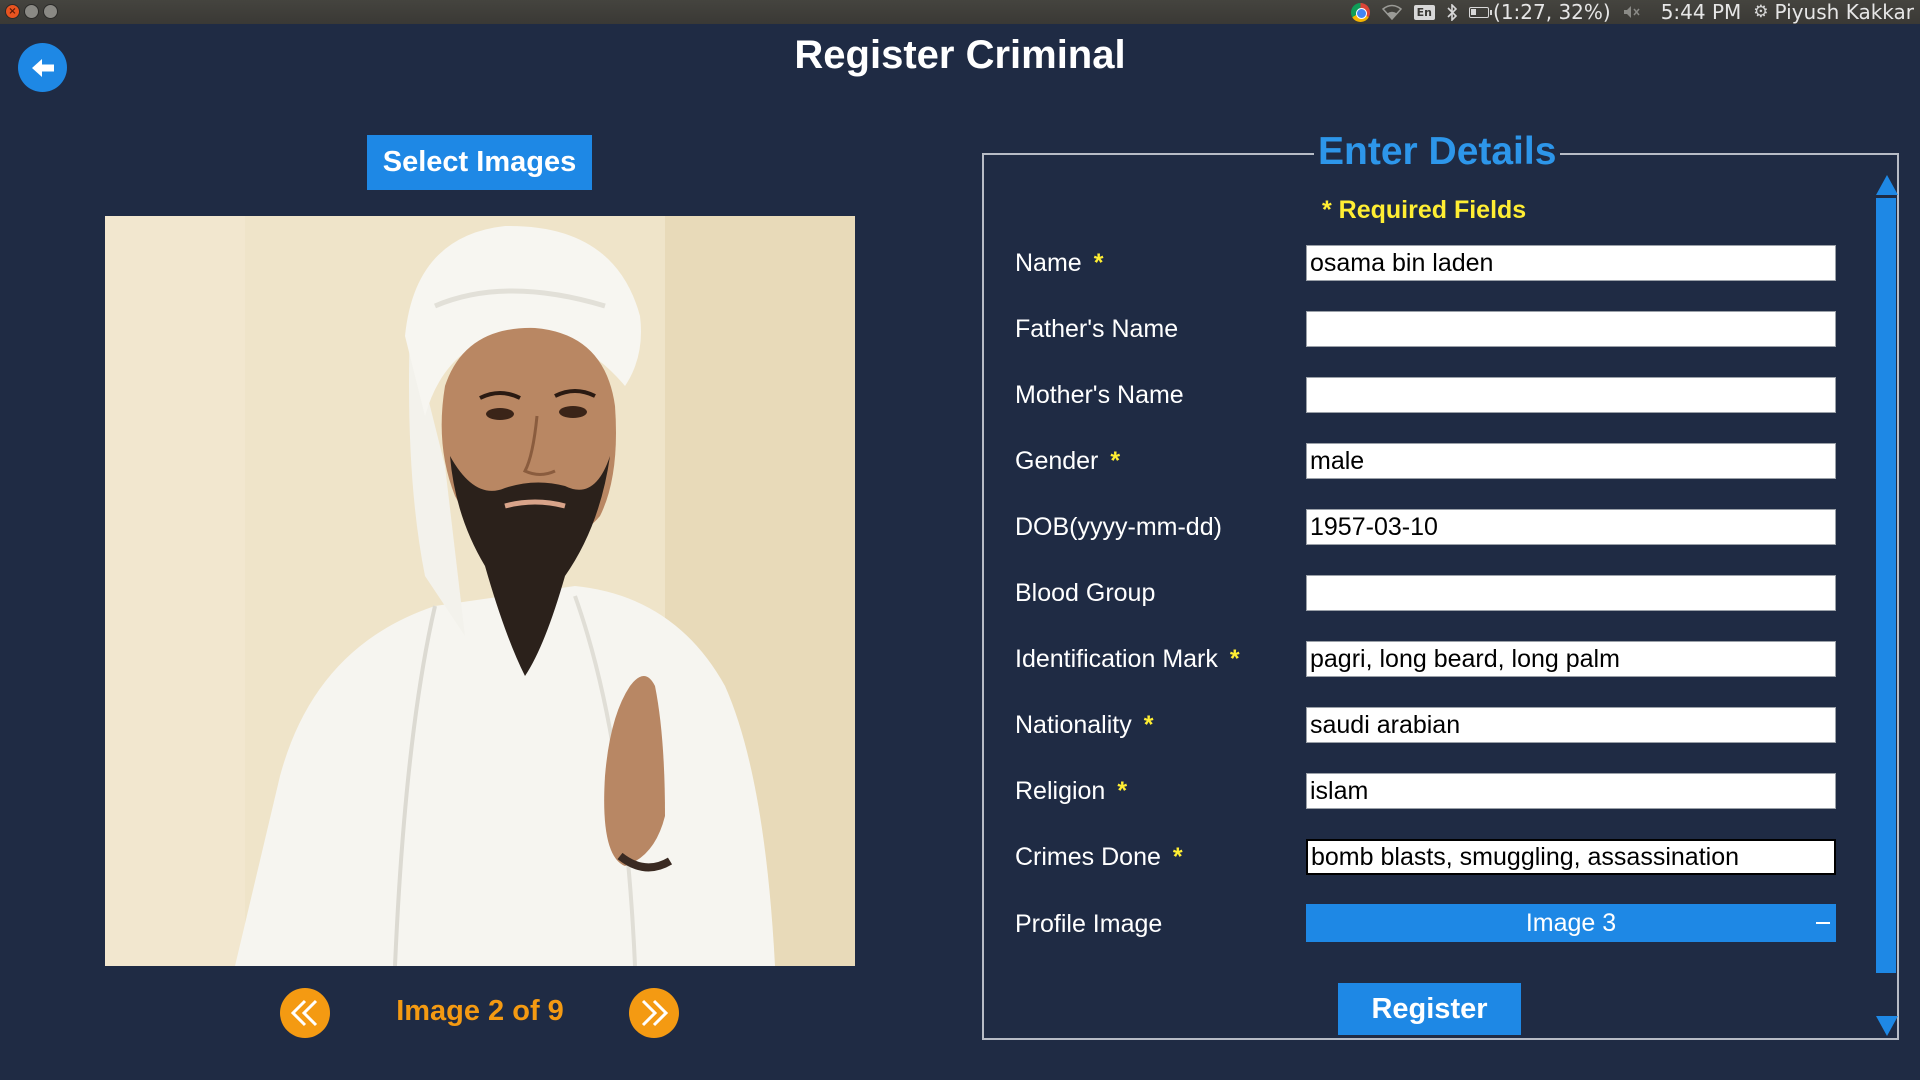  I want to click on field-label: Identification Mark *, so click(1127, 659).